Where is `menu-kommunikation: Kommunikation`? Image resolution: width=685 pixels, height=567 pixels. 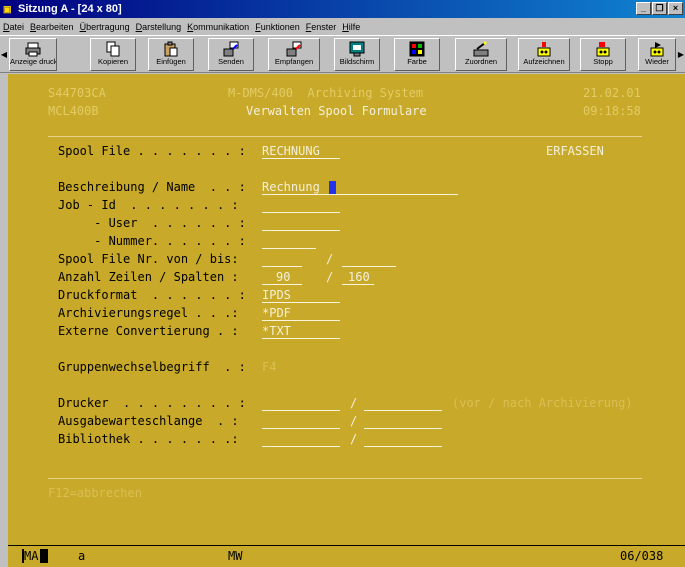 menu-kommunikation: Kommunikation is located at coordinates (218, 27).